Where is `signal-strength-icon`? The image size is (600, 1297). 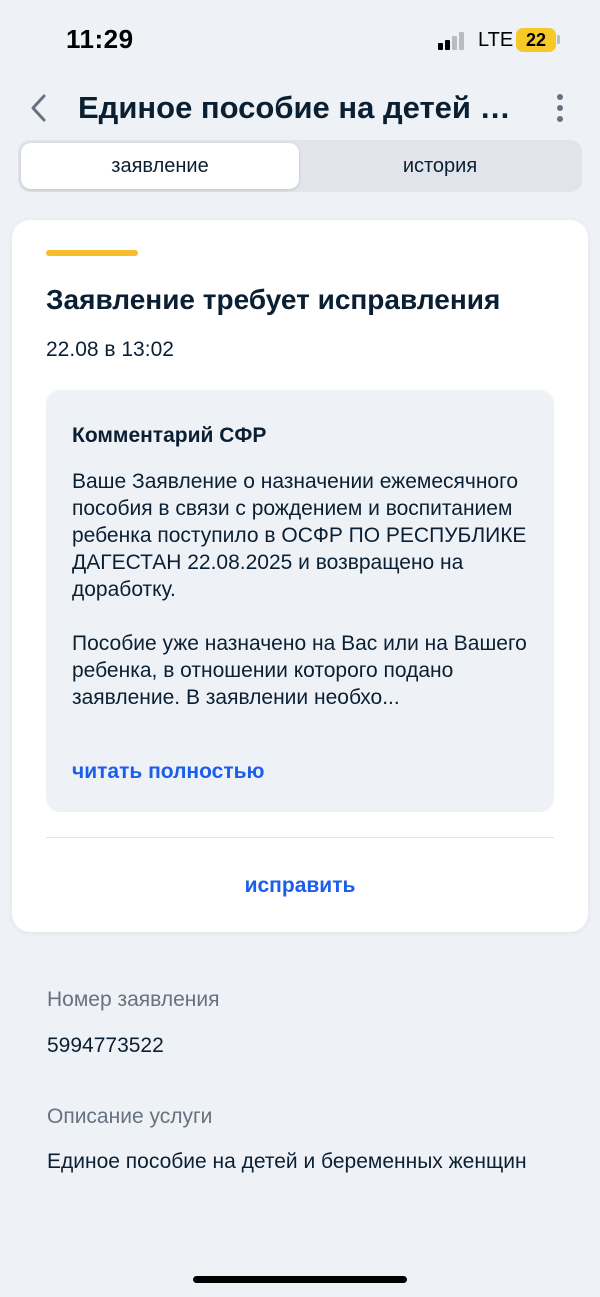
signal-strength-icon is located at coordinates (453, 41).